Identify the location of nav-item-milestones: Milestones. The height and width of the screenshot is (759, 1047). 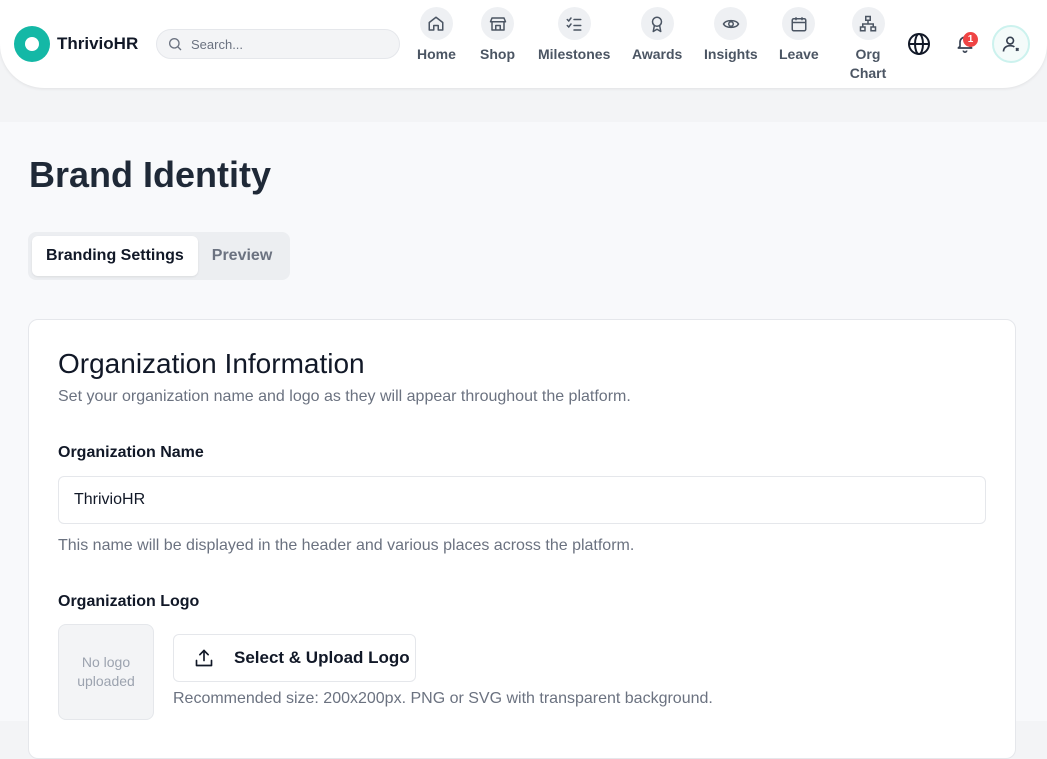
(574, 35).